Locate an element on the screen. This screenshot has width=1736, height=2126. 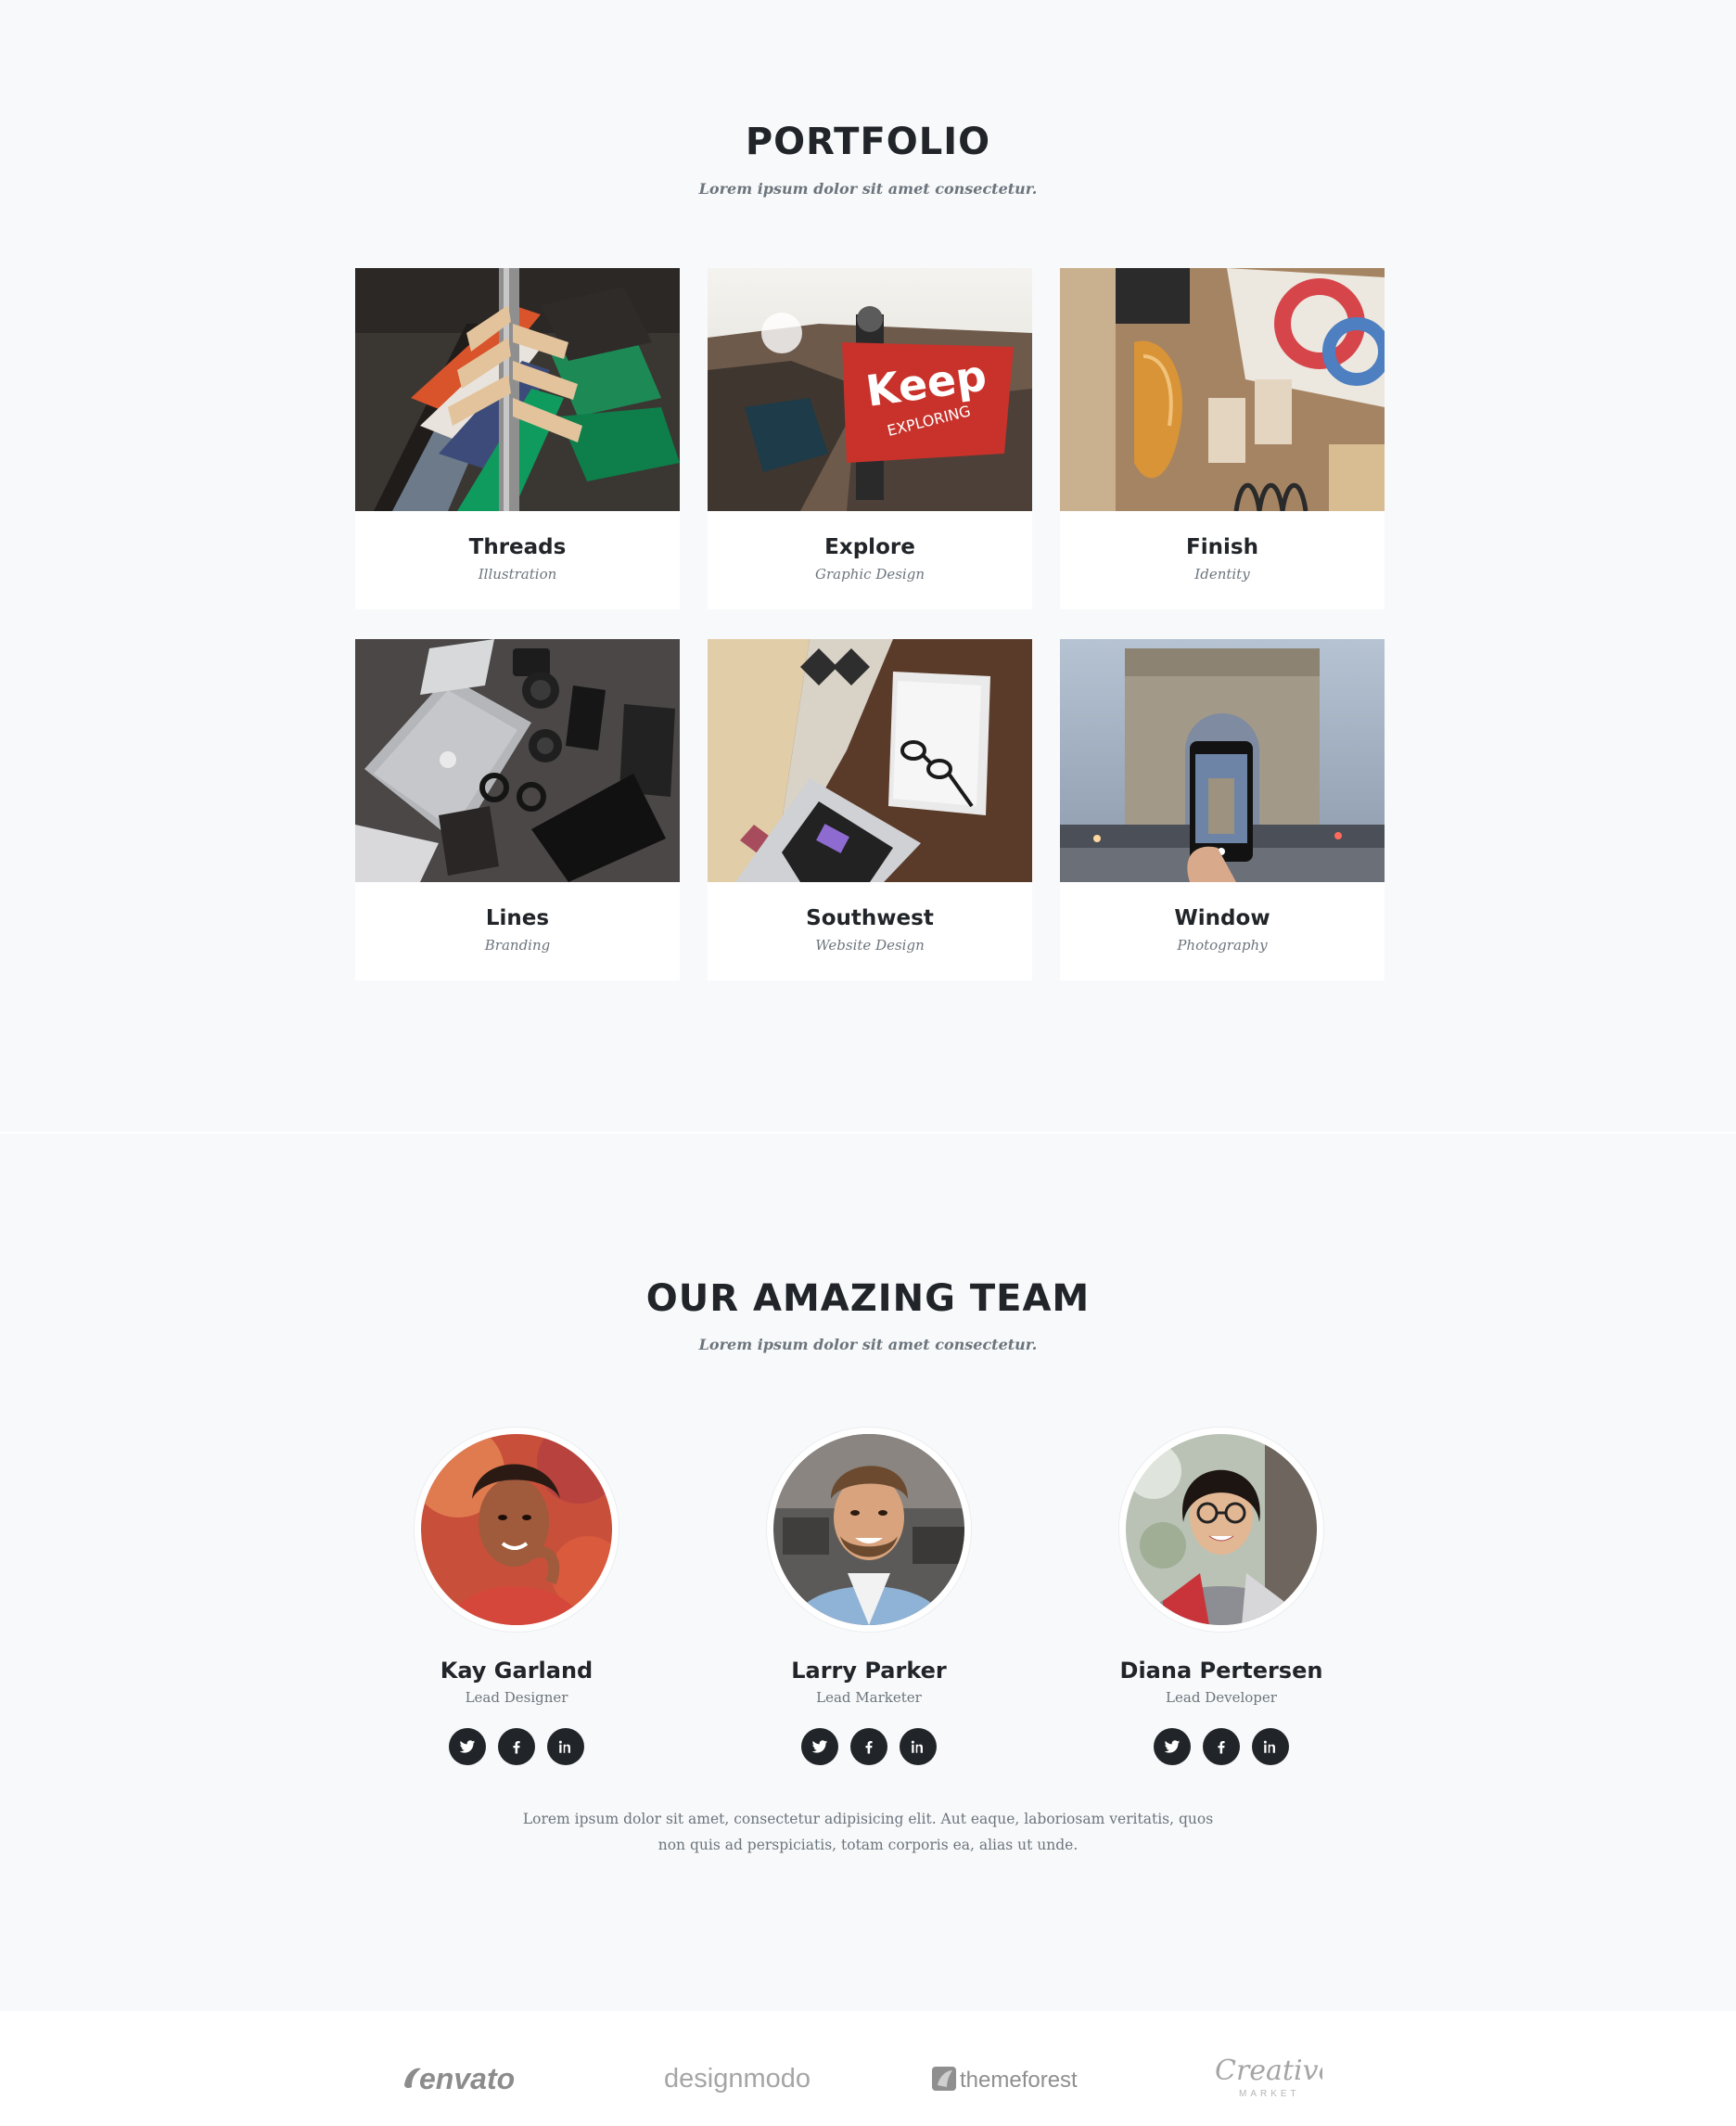
client-logo-text: envato is located at coordinates (467, 2078).